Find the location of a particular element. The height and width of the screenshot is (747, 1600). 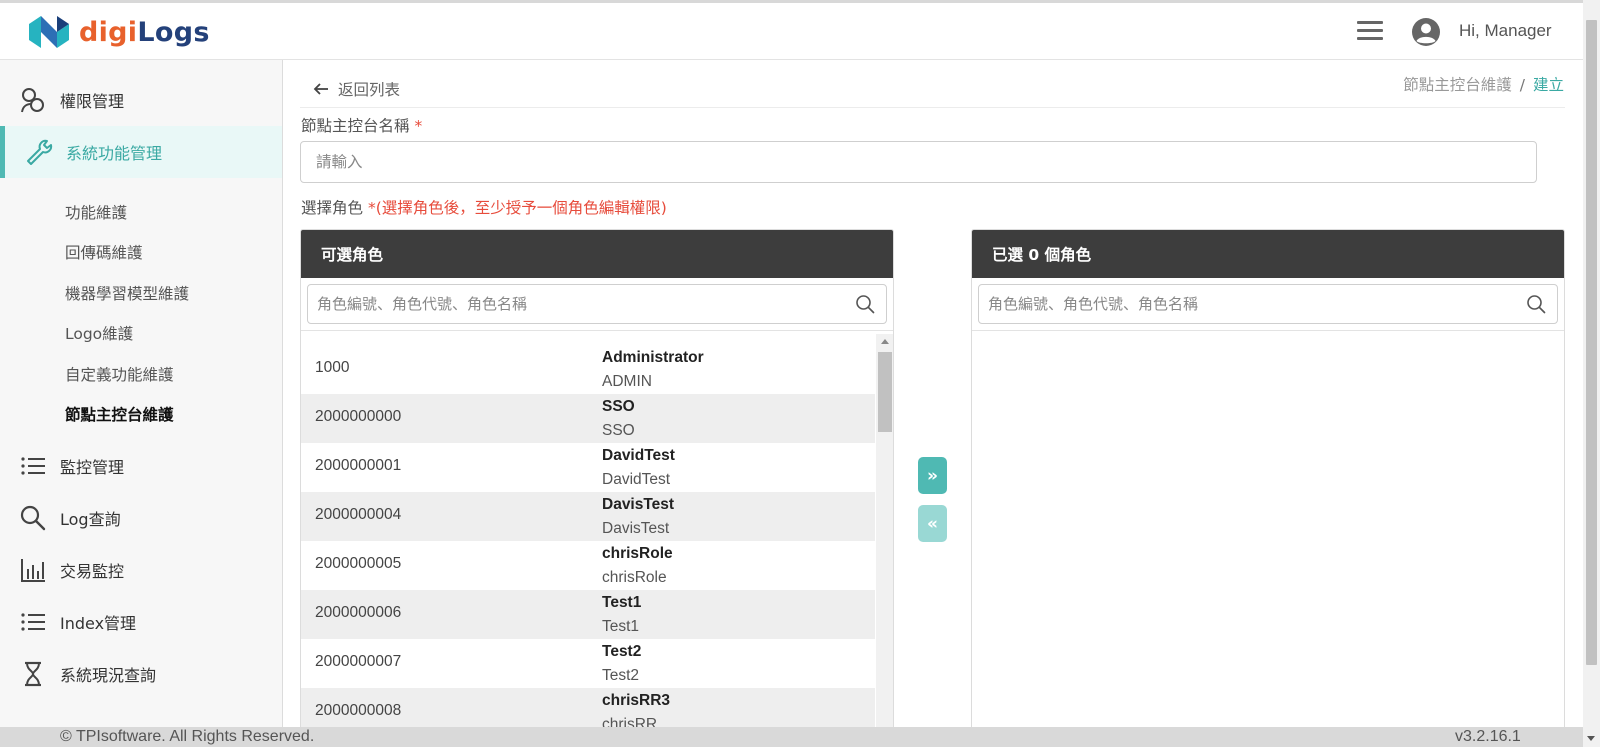

role-name: SSO is located at coordinates (618, 406).